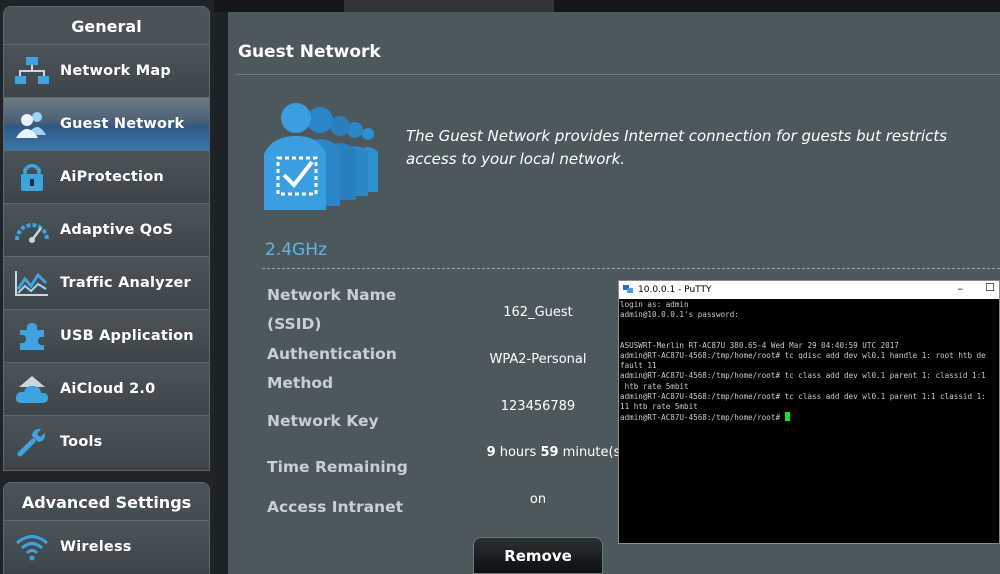 Image resolution: width=1000 pixels, height=574 pixels. I want to click on terminal-prompt: admin@RT-AC87U-4568:/tmp/home/root#, so click(702, 418).